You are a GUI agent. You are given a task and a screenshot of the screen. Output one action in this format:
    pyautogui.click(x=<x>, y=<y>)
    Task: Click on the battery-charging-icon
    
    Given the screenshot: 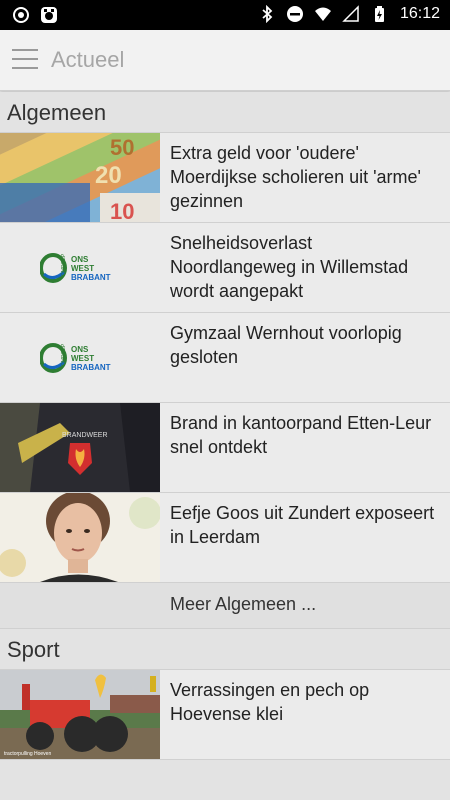 What is the action you would take?
    pyautogui.click(x=379, y=14)
    